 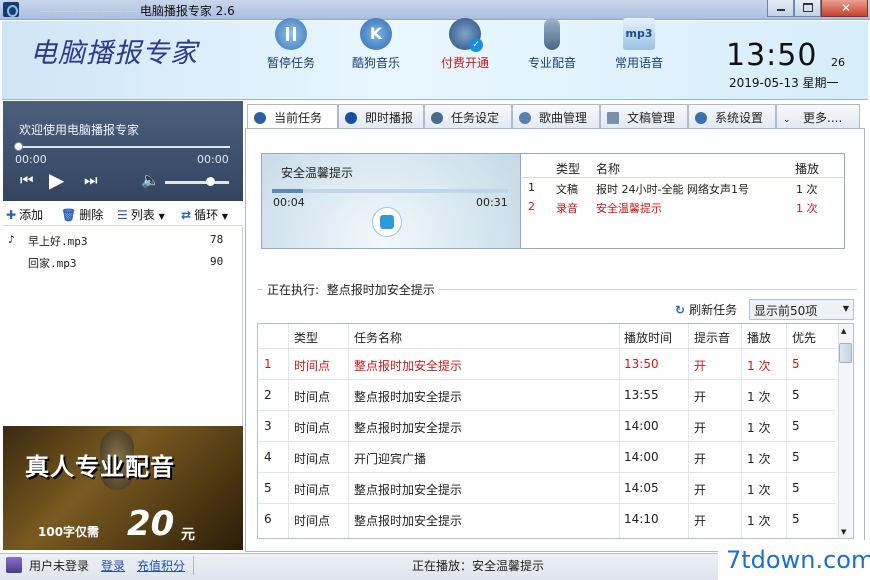 I want to click on volume-slider, so click(x=197, y=182).